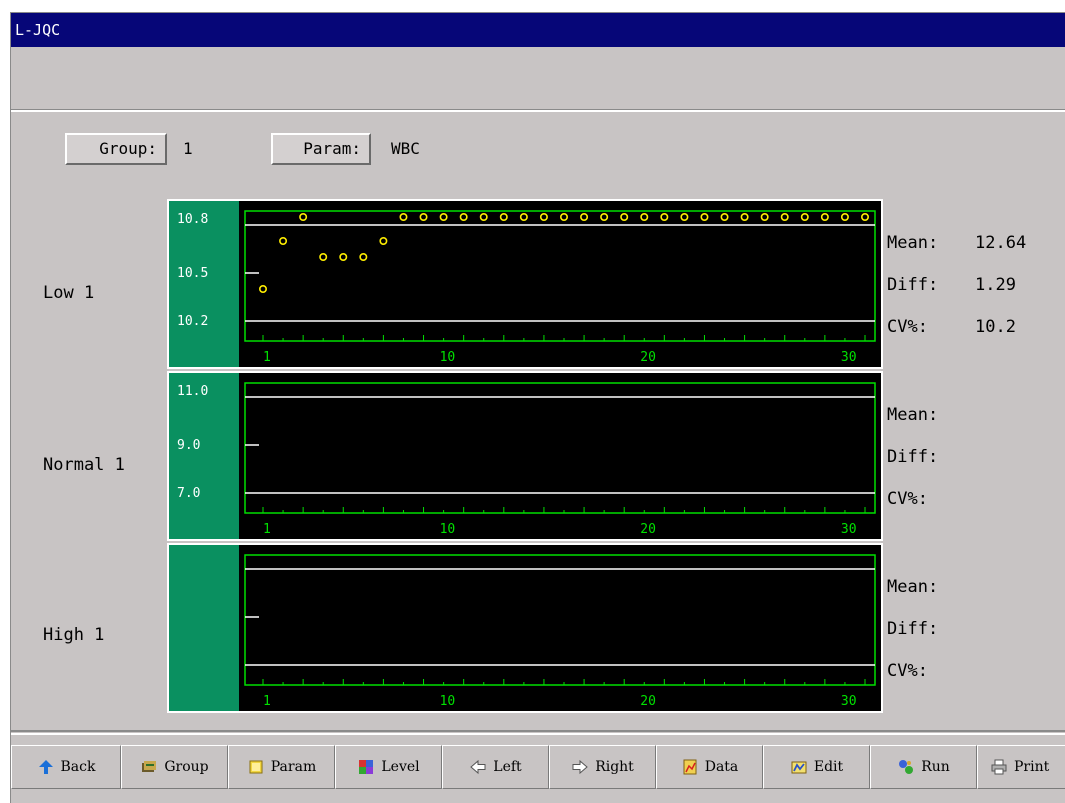  I want to click on qc-chart-high: 1 10 20 30, so click(525, 628).